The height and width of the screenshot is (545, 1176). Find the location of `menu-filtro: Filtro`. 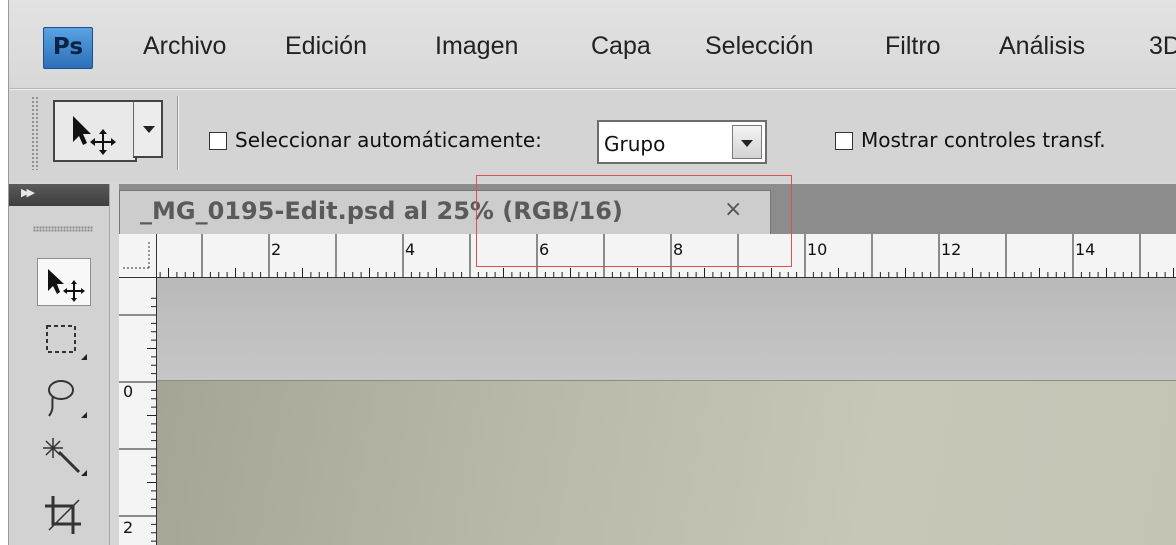

menu-filtro: Filtro is located at coordinates (913, 46).